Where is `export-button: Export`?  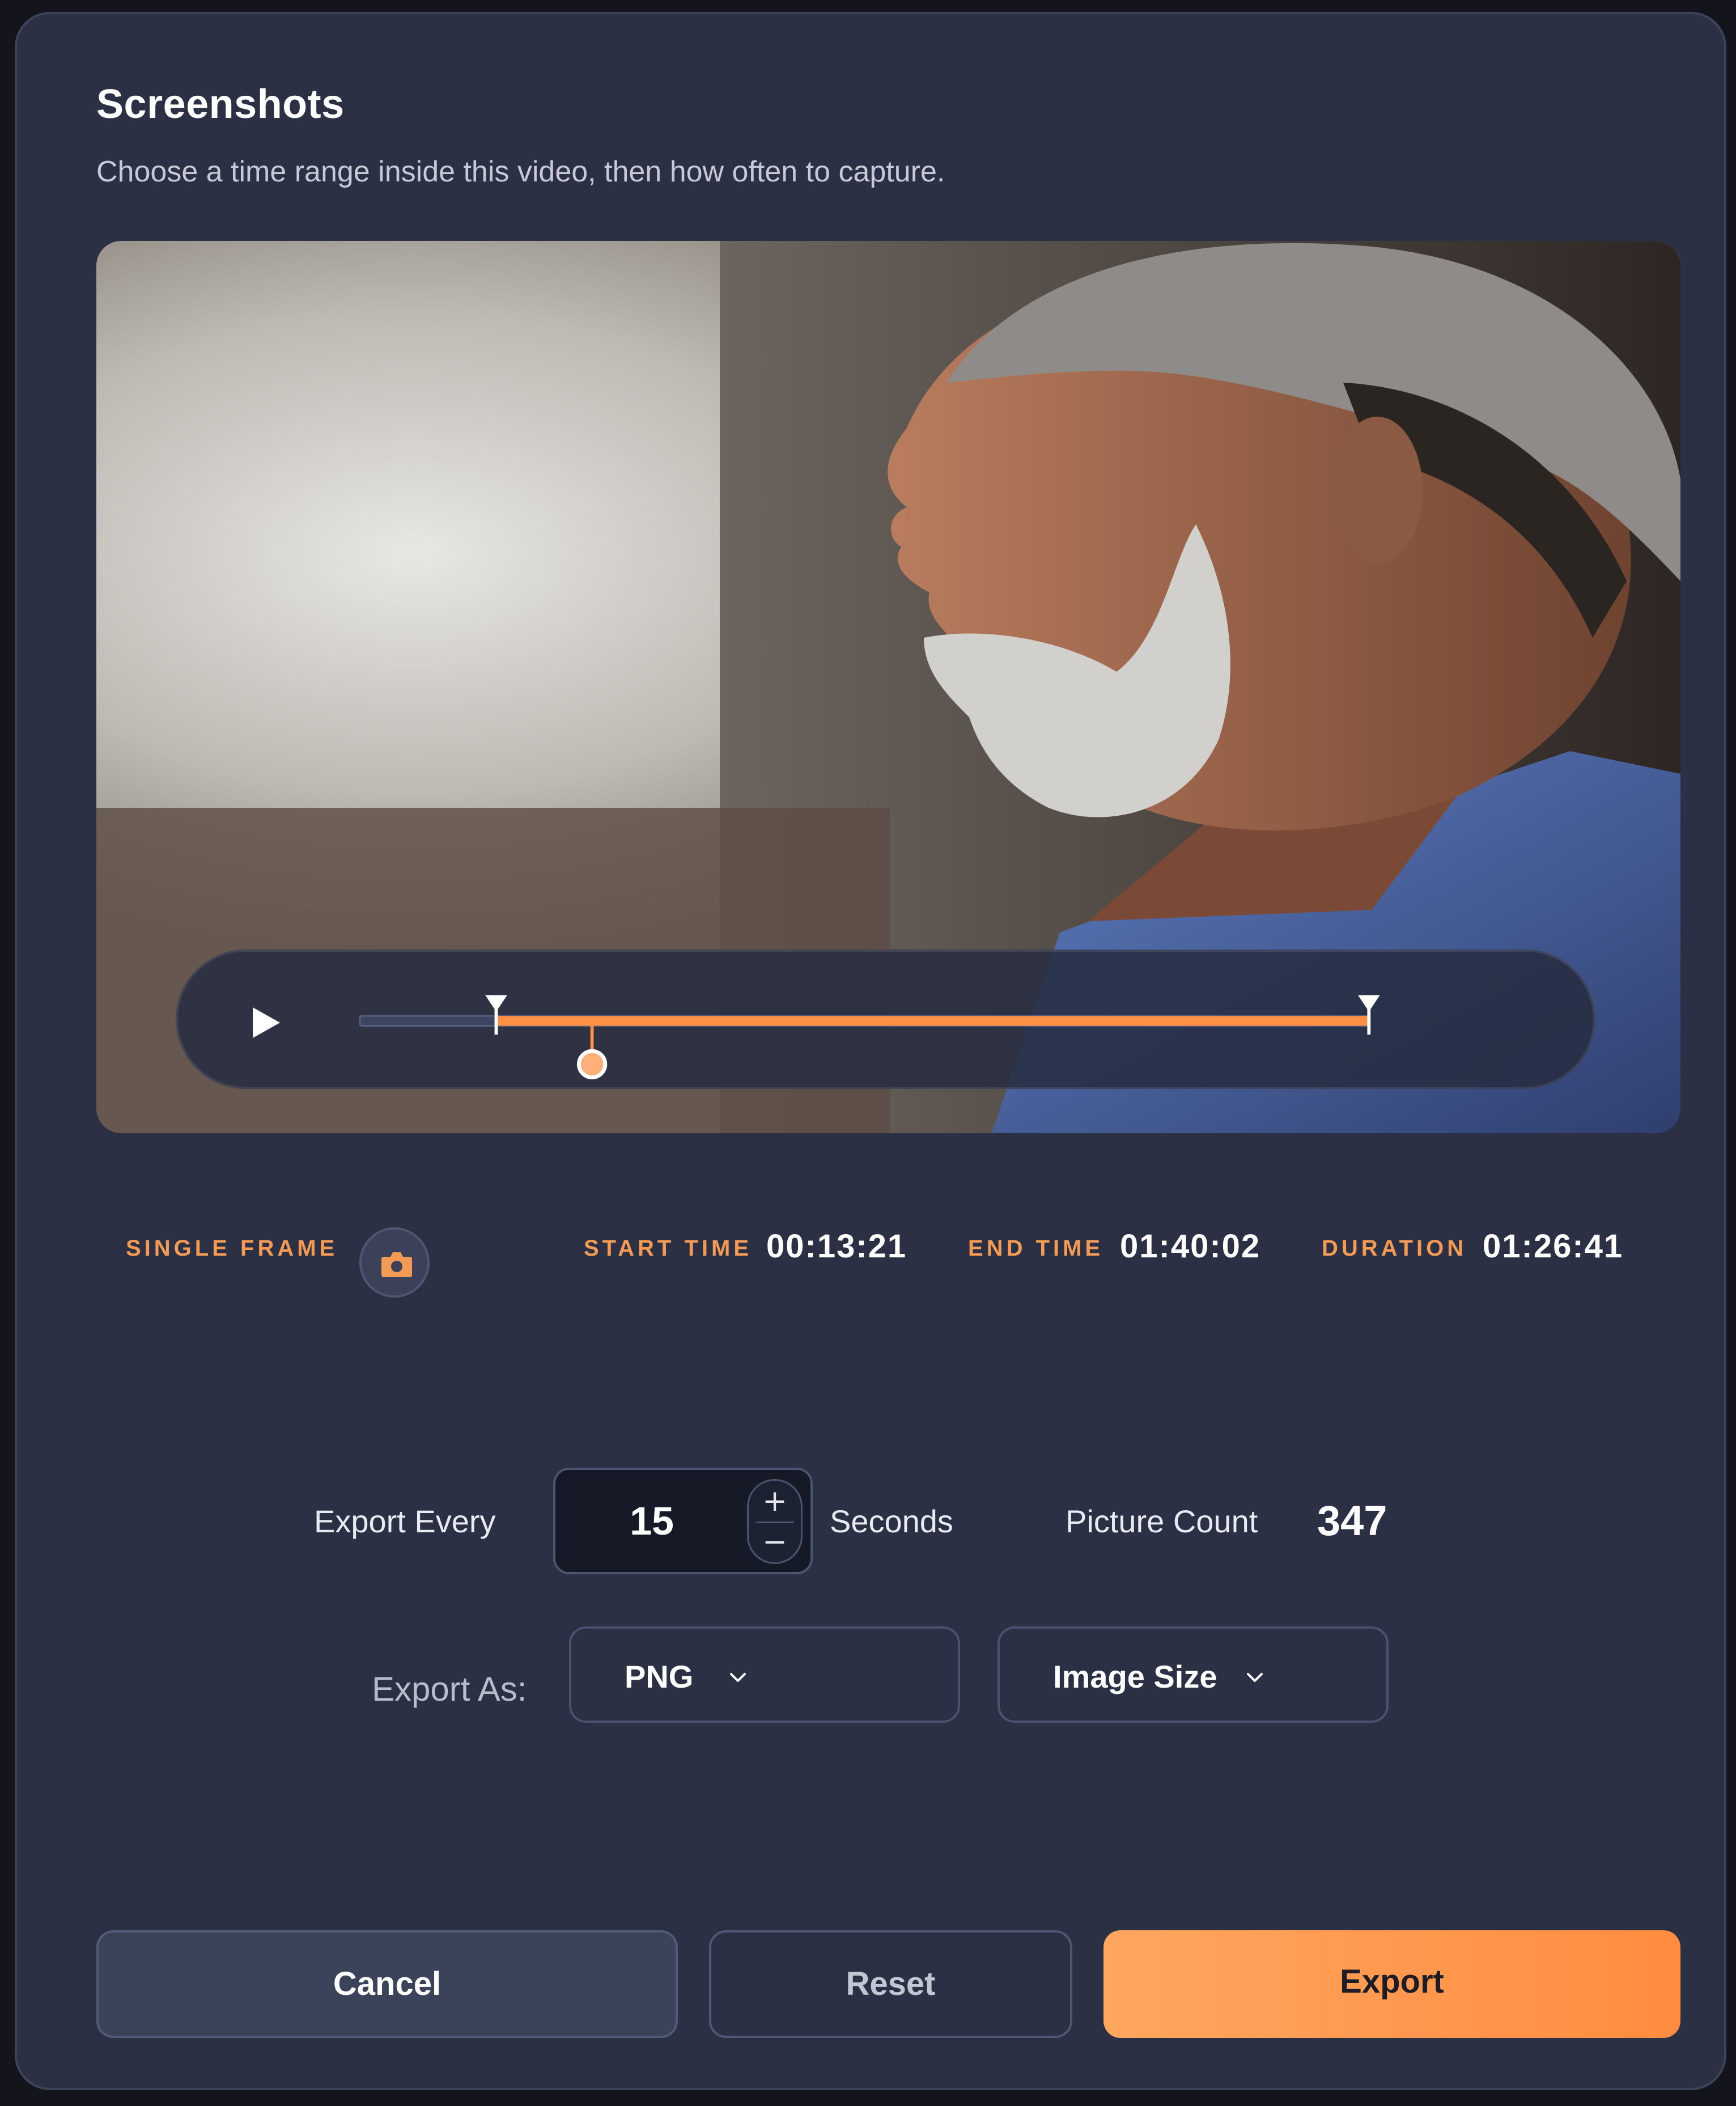 export-button: Export is located at coordinates (1391, 1984).